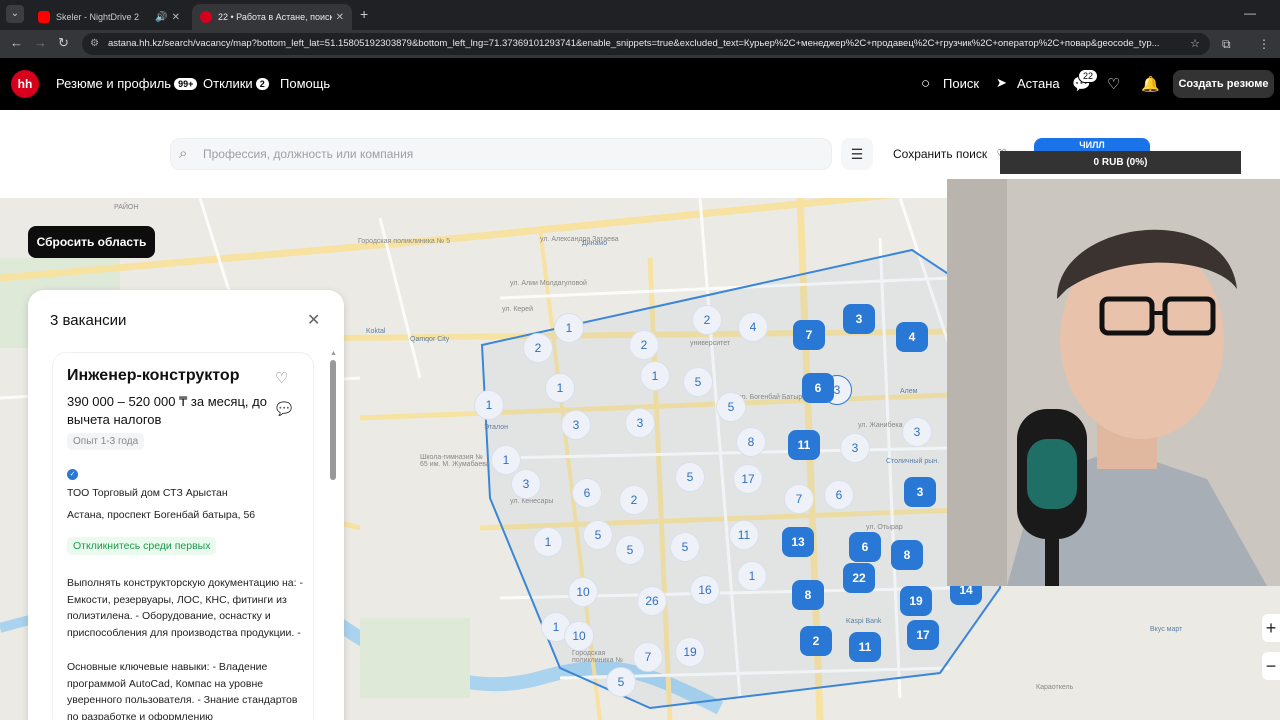 The width and height of the screenshot is (1280, 720). What do you see at coordinates (333, 353) in the screenshot?
I see `scroll-up-icon: ▲` at bounding box center [333, 353].